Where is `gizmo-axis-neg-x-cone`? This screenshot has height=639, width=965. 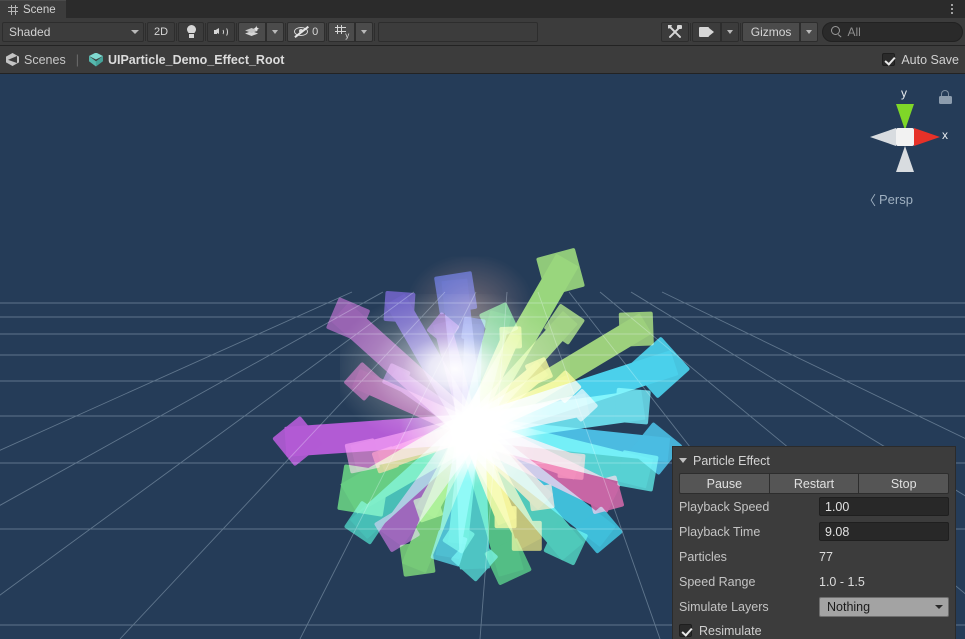 gizmo-axis-neg-x-cone is located at coordinates (883, 137).